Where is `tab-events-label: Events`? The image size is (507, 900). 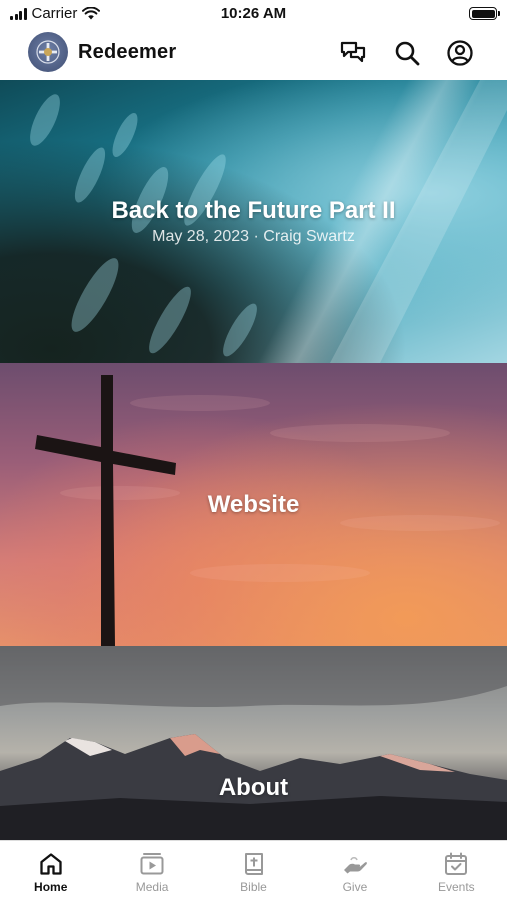 tab-events-label: Events is located at coordinates (456, 887).